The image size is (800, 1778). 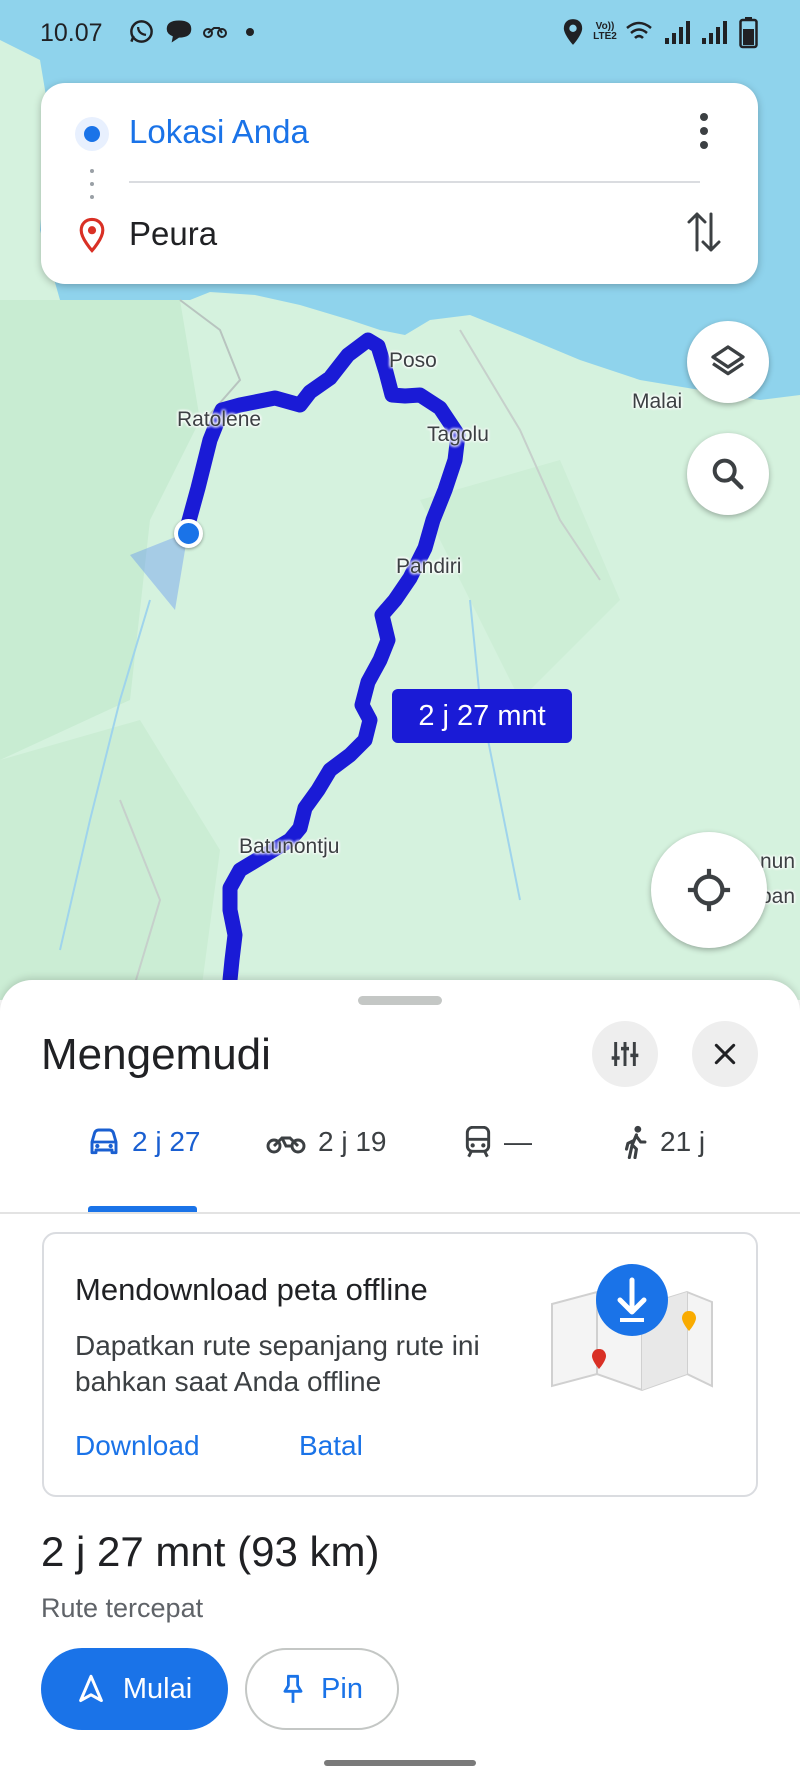 What do you see at coordinates (352, 1141) in the screenshot?
I see `tab-label: 2 j 19` at bounding box center [352, 1141].